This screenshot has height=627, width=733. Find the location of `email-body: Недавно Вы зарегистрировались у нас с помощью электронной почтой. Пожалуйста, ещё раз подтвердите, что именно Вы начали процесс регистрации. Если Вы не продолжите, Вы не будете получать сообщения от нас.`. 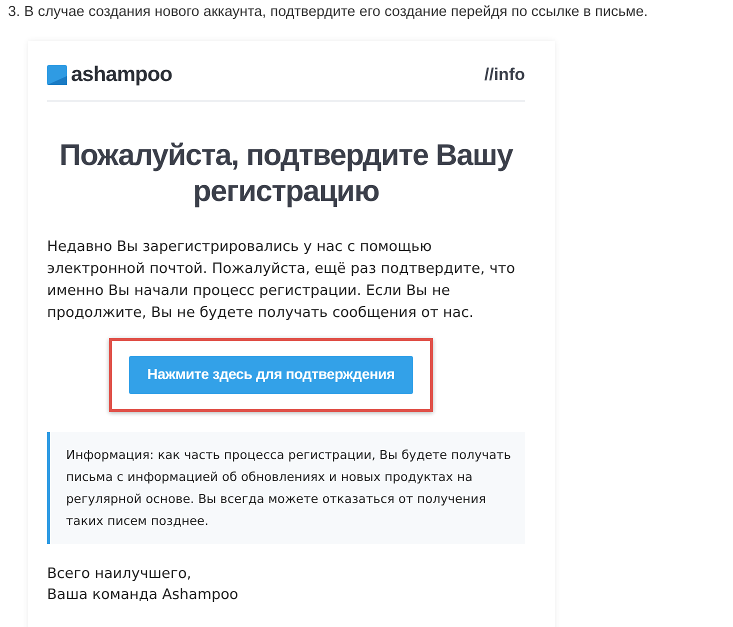

email-body: Недавно Вы зарегистрировались у нас с помощью электронной почтой. Пожалуйста, ещё раз подтвердите, что именно Вы начали процесс регистрации. Если Вы не продолжите, Вы не будете получать сообщения от нас. is located at coordinates (281, 280).